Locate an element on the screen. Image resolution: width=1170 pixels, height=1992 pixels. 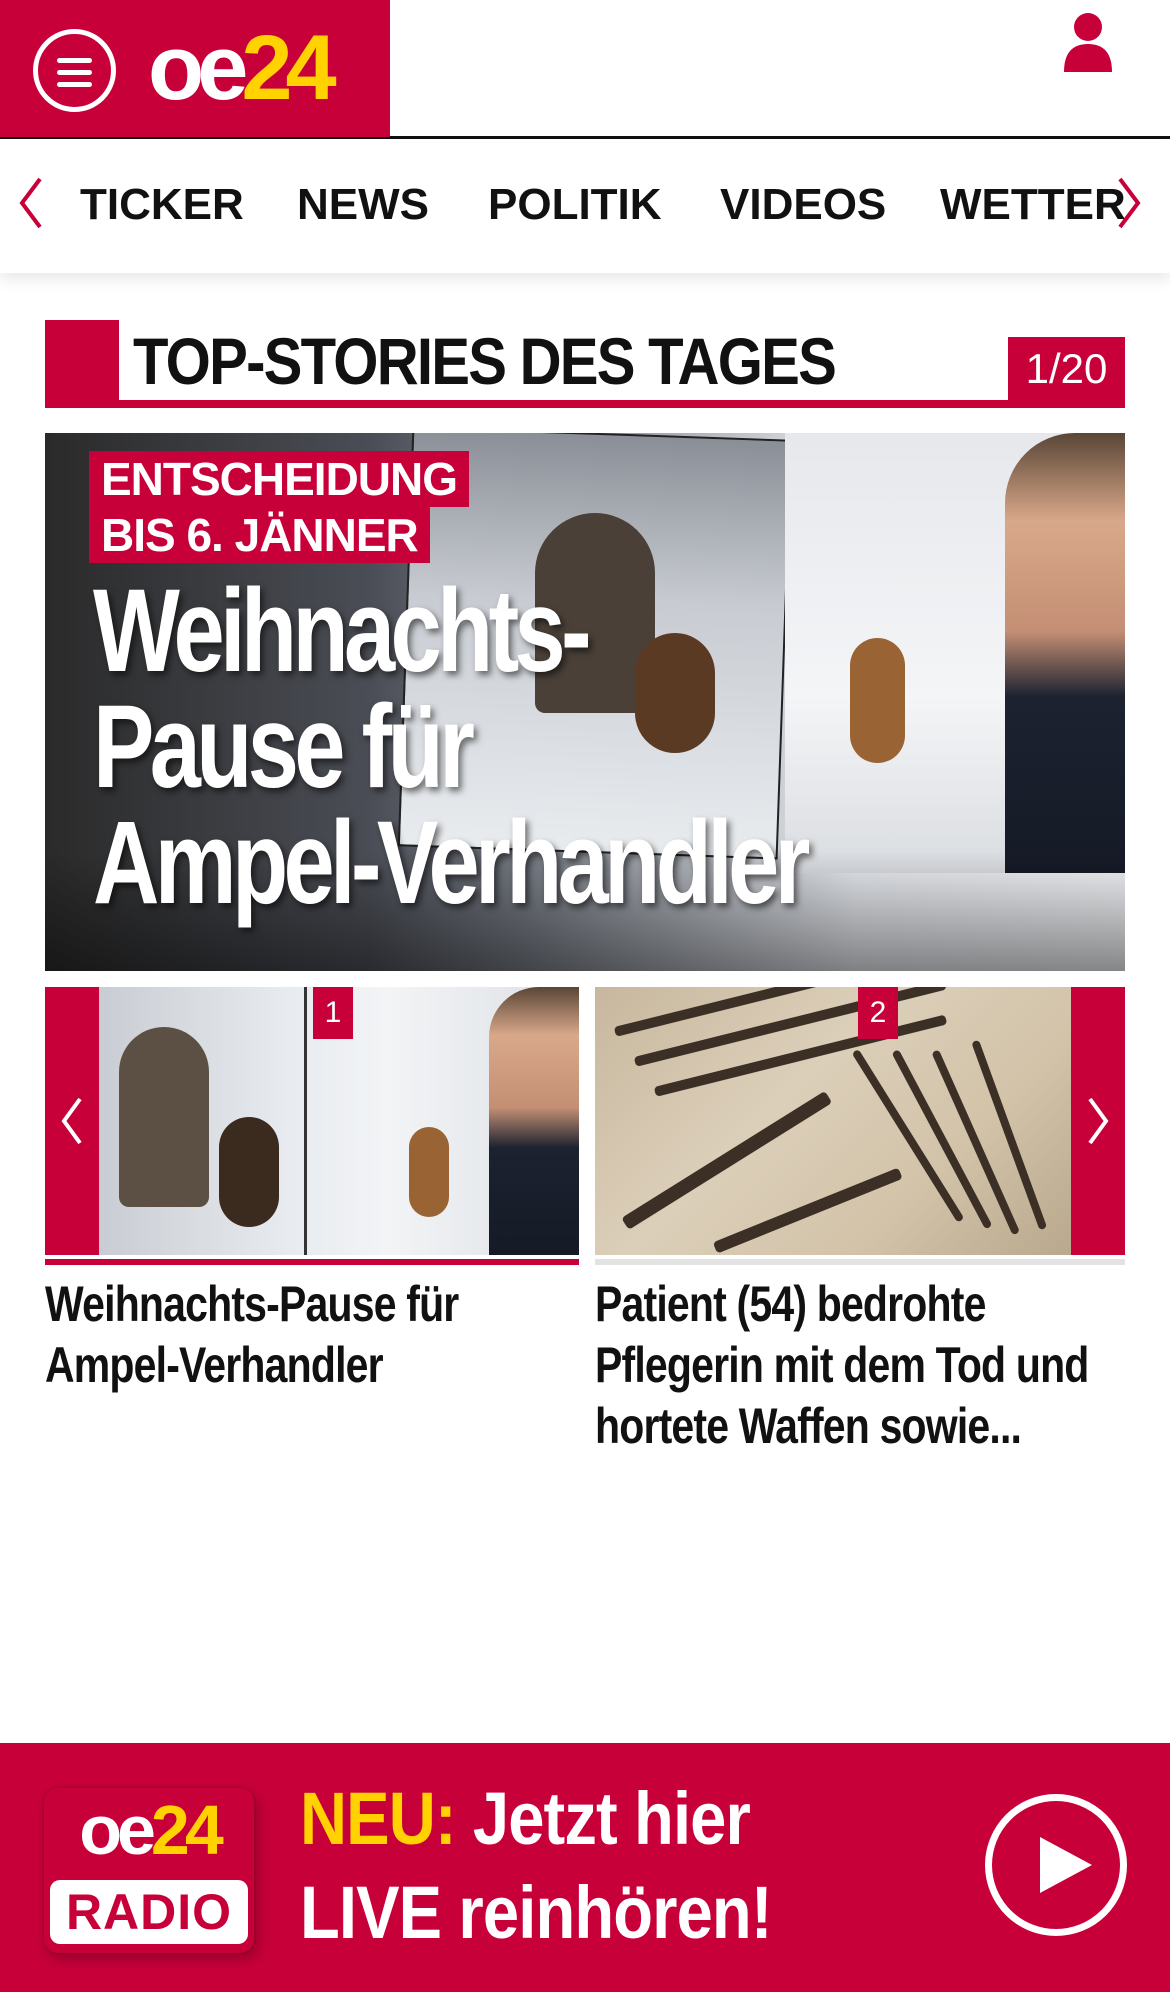
radio-logo-wordmark: oe24 is located at coordinates (151, 1830).